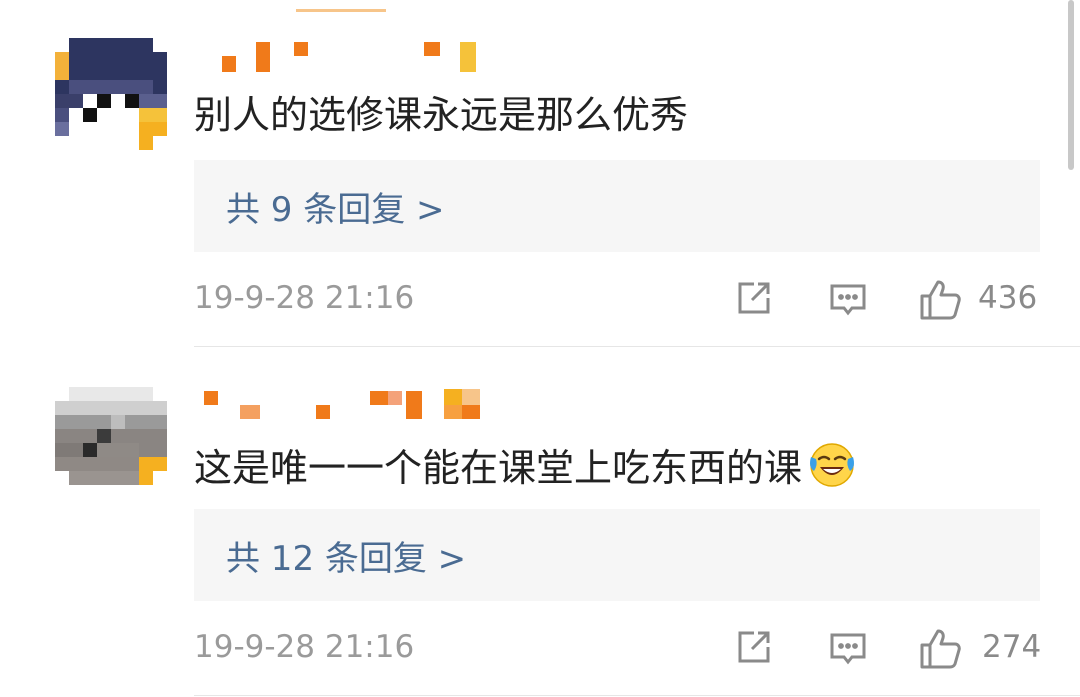 The width and height of the screenshot is (1080, 697). What do you see at coordinates (346, 555) in the screenshot?
I see `view-replies-link: 共 12 条回复 >` at bounding box center [346, 555].